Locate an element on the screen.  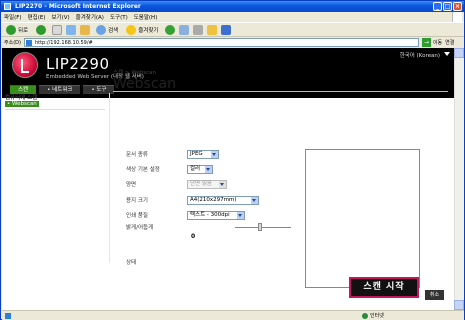
home-icon is located at coordinates (85, 29).